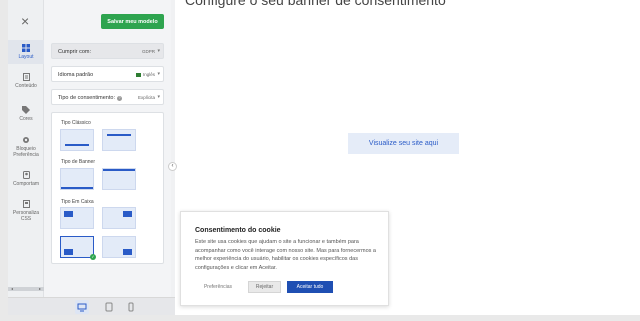 This screenshot has height=321, width=640. I want to click on save-template-button: Salvar meu modelo, so click(132, 21).